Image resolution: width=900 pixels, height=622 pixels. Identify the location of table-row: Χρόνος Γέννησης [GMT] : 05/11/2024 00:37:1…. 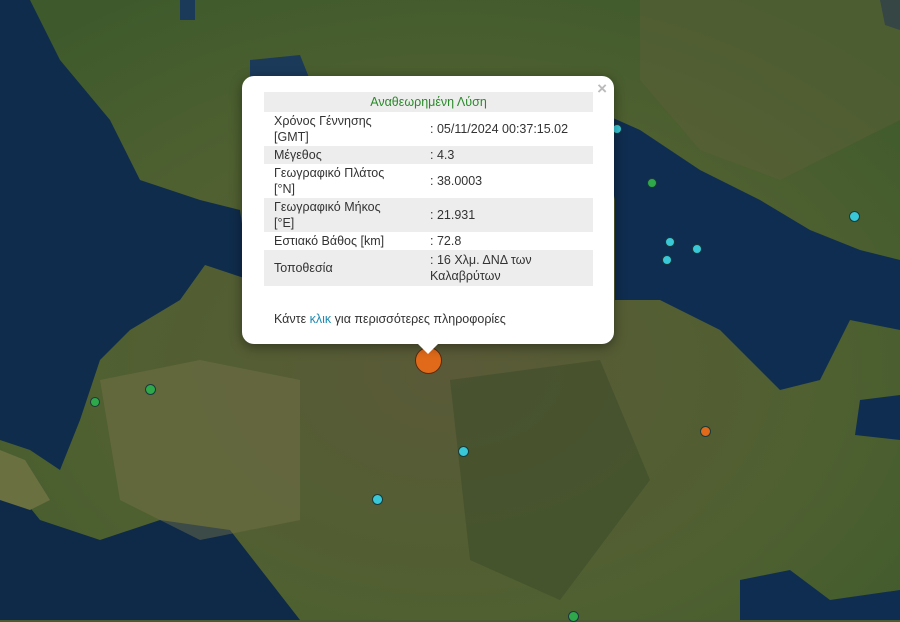
(428, 129).